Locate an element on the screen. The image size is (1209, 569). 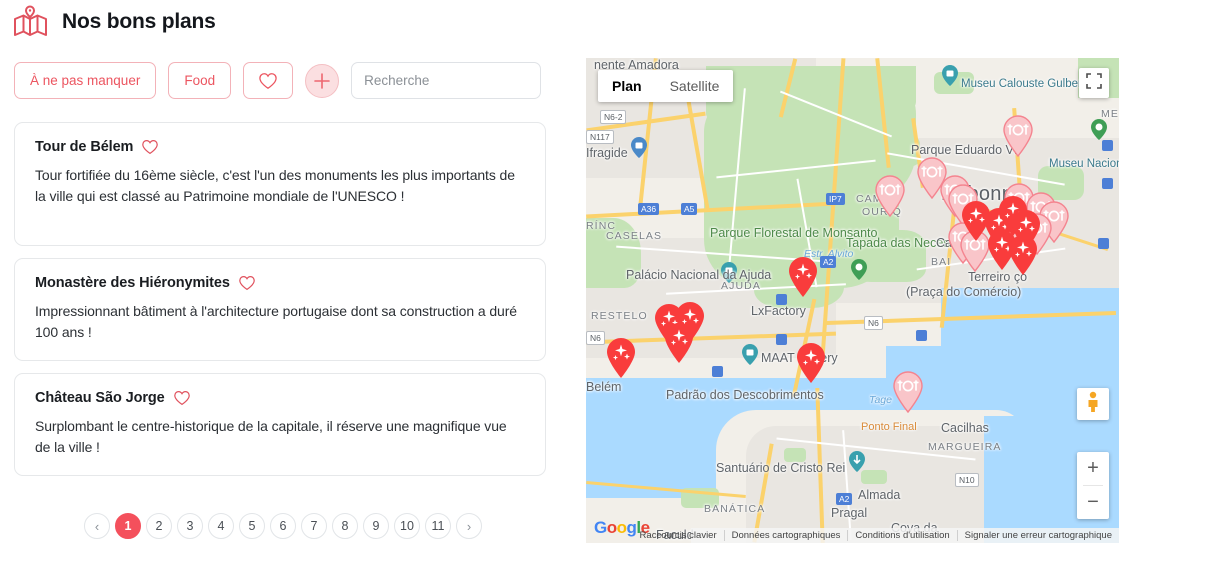
search-input is located at coordinates (446, 80).